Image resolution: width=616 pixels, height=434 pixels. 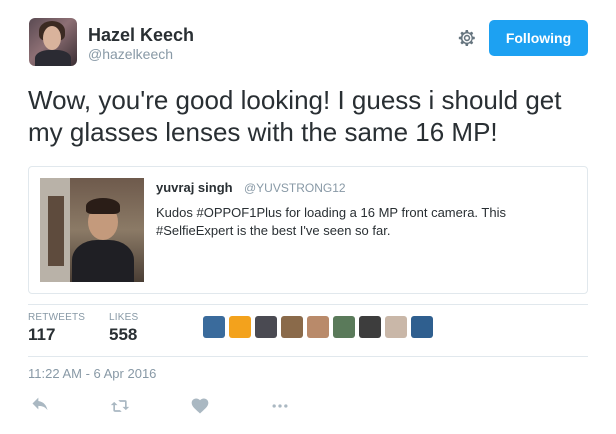 What do you see at coordinates (308, 304) in the screenshot?
I see `stats-top-divider` at bounding box center [308, 304].